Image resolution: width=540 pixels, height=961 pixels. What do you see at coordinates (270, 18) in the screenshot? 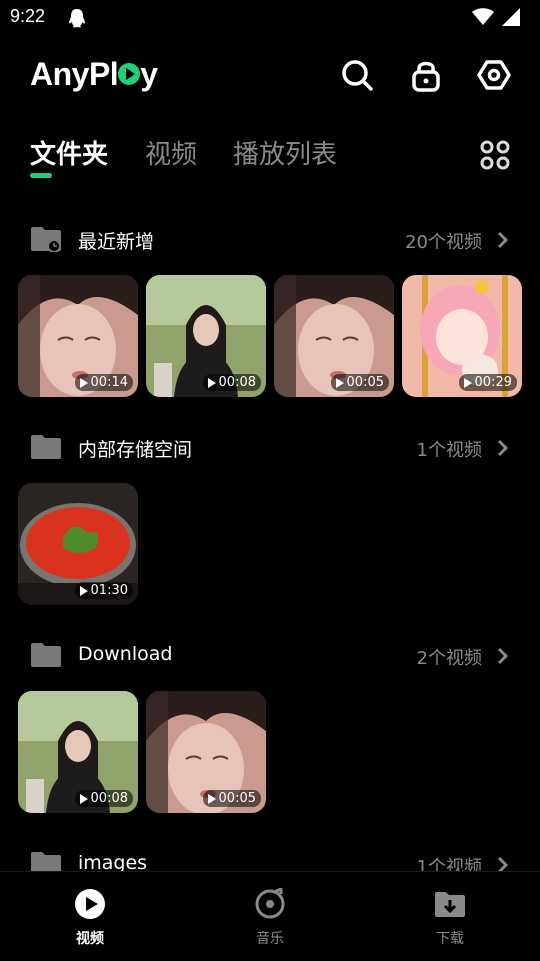
I see `status-bar: 9:22` at bounding box center [270, 18].